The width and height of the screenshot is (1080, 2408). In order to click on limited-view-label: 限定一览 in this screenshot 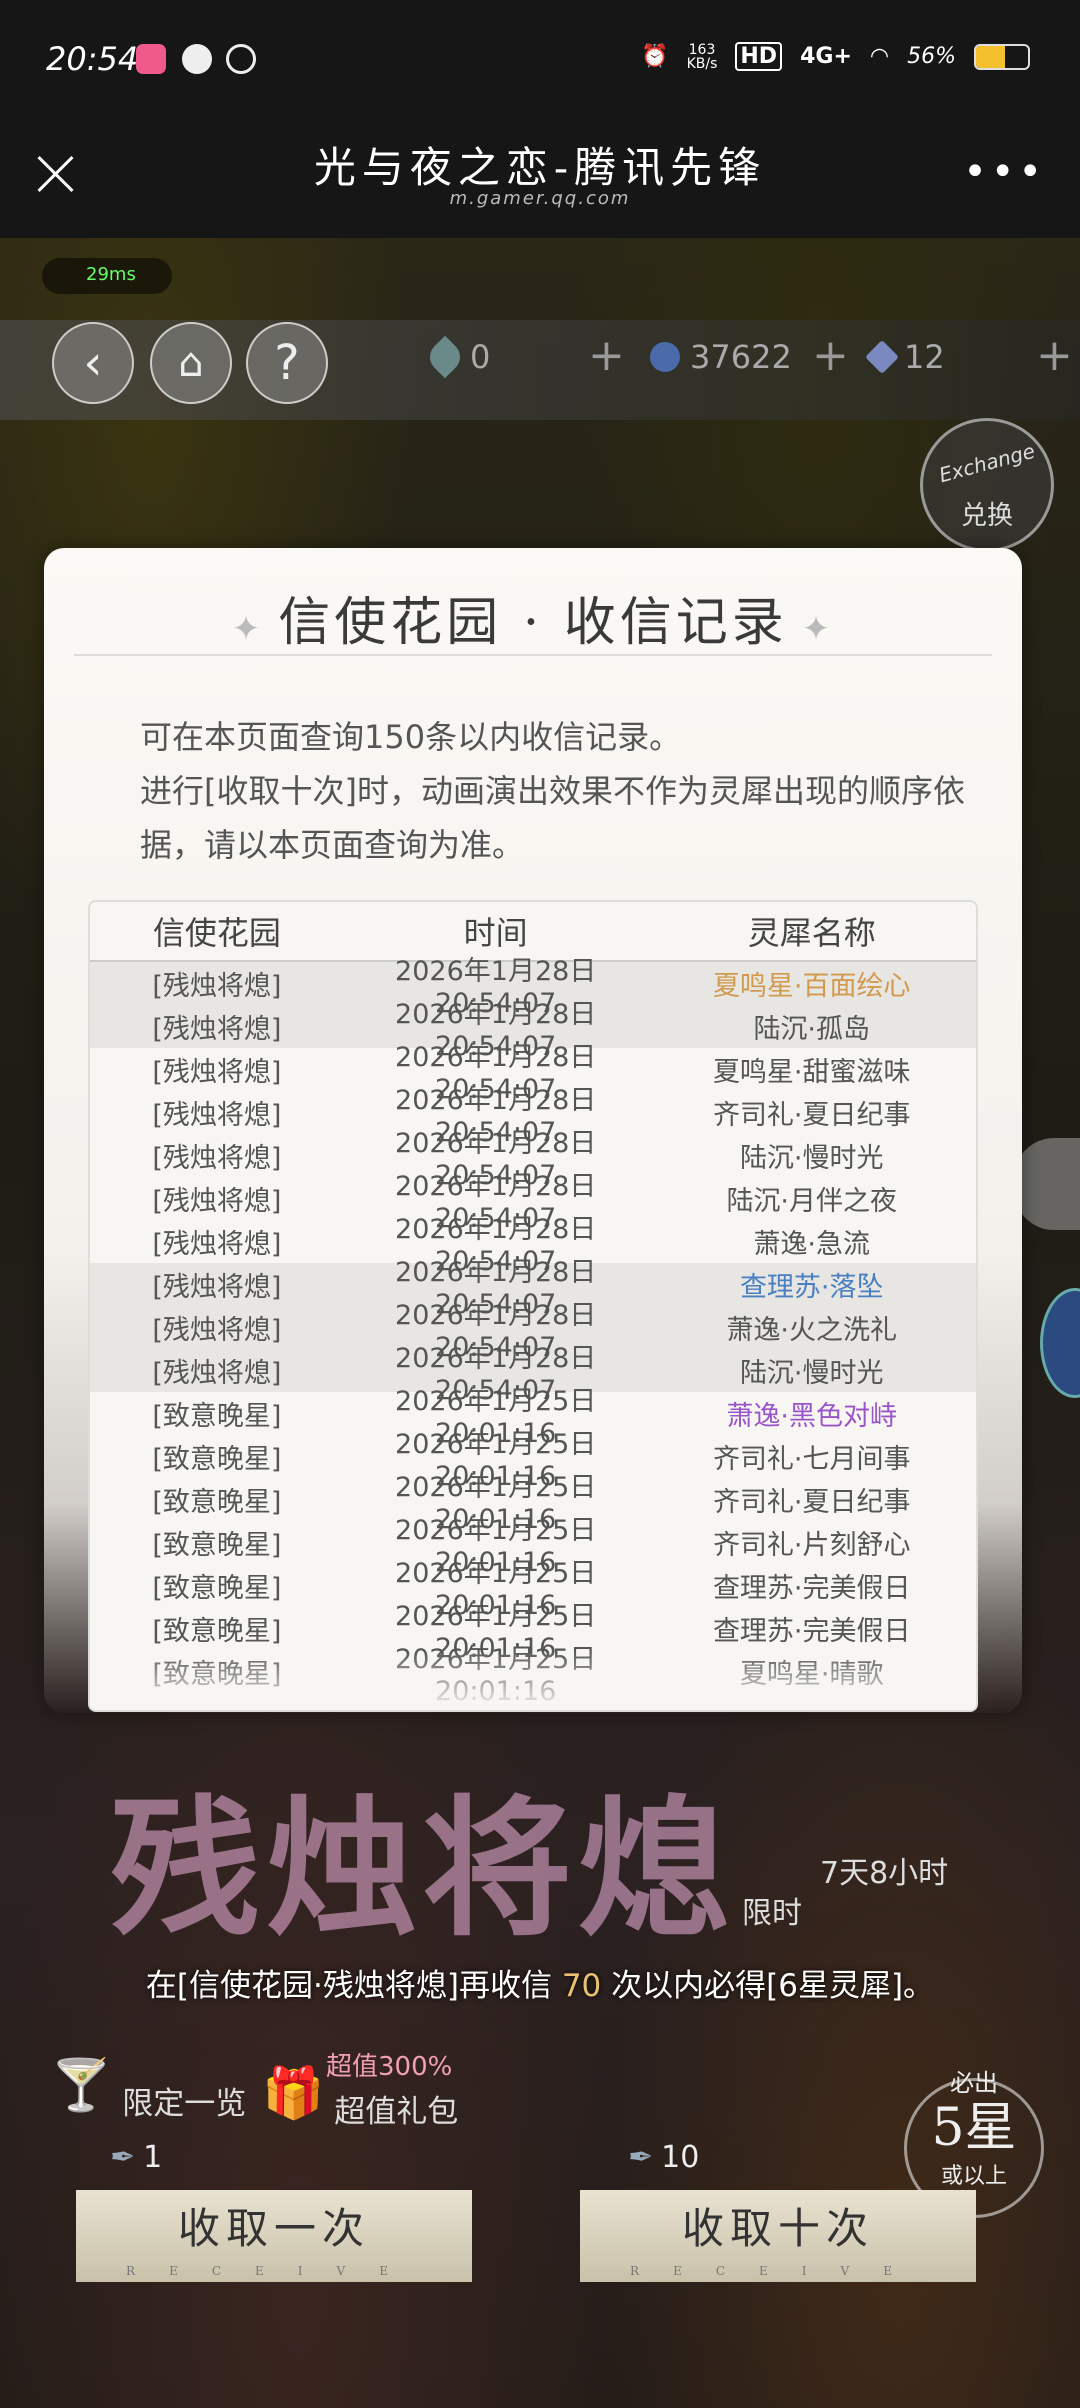, I will do `click(184, 2104)`.